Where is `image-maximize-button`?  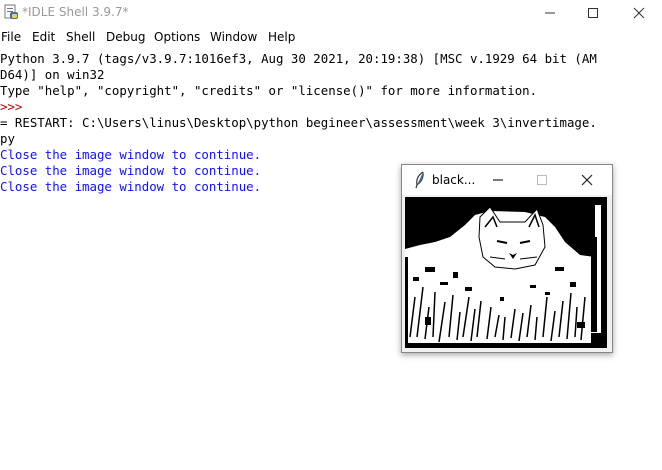
image-maximize-button is located at coordinates (542, 180).